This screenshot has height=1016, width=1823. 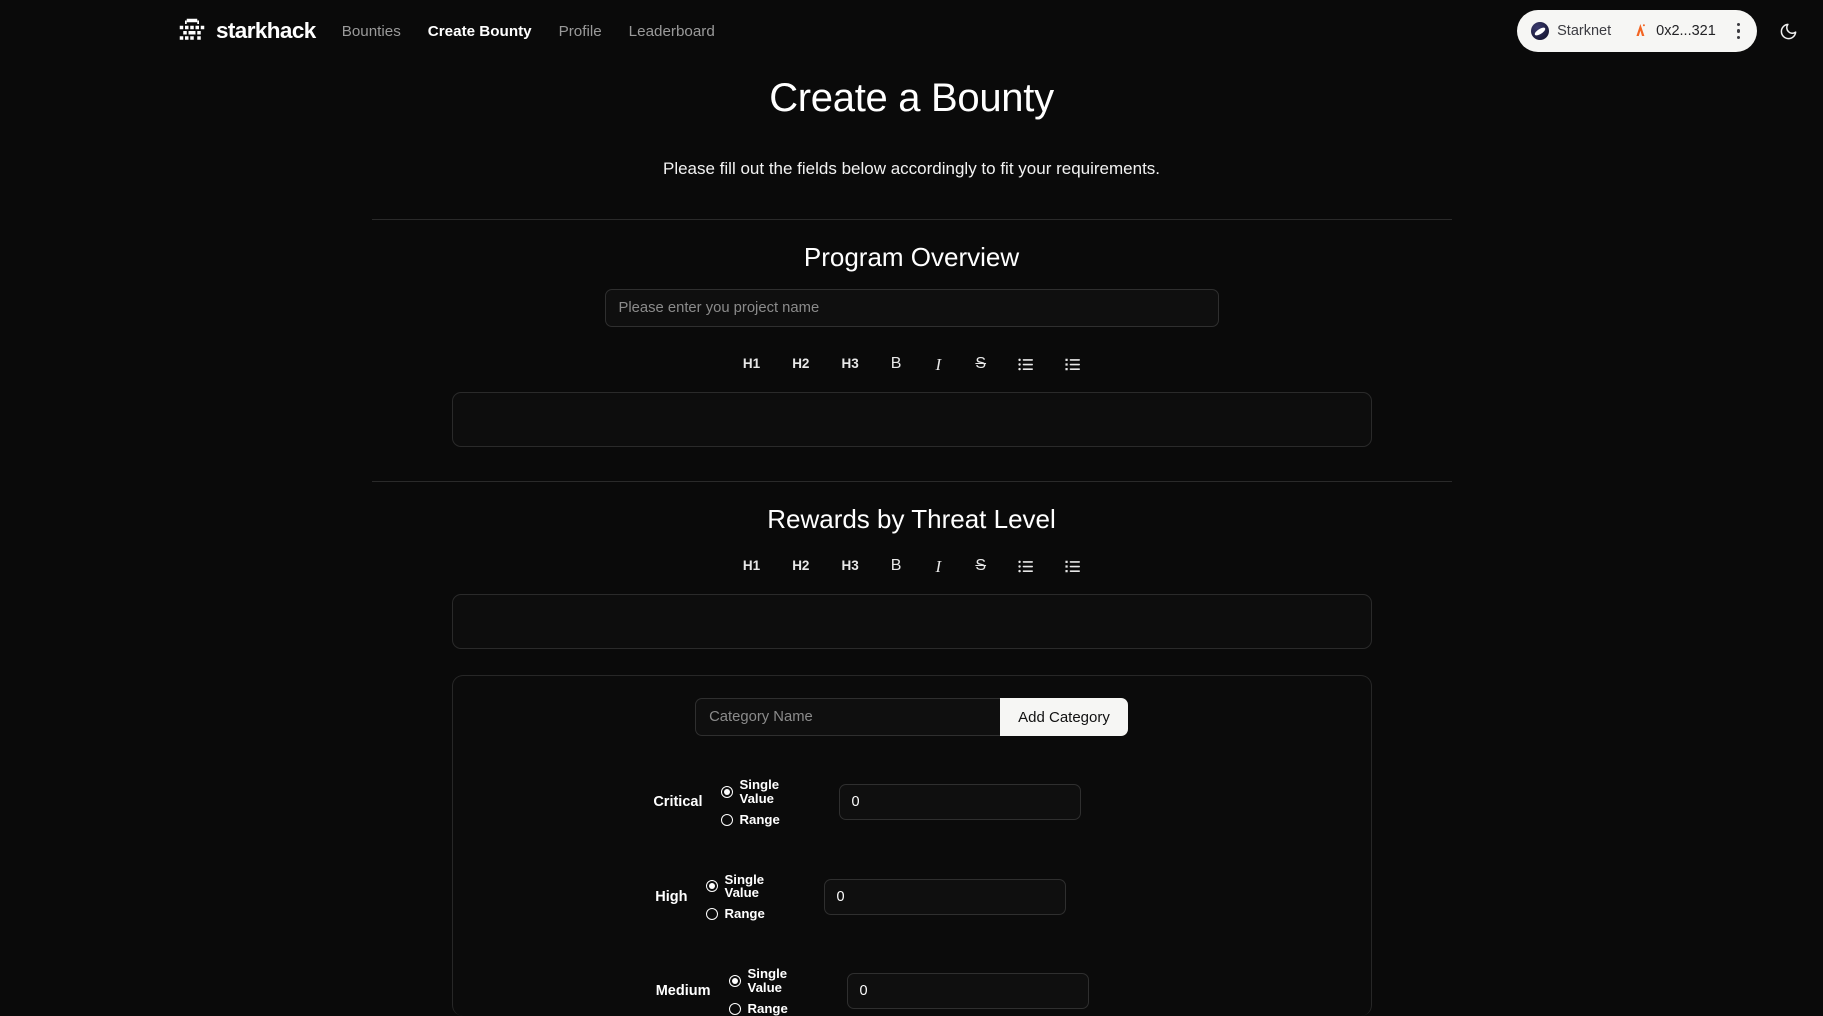 I want to click on theme-toggle-button, so click(x=1788, y=31).